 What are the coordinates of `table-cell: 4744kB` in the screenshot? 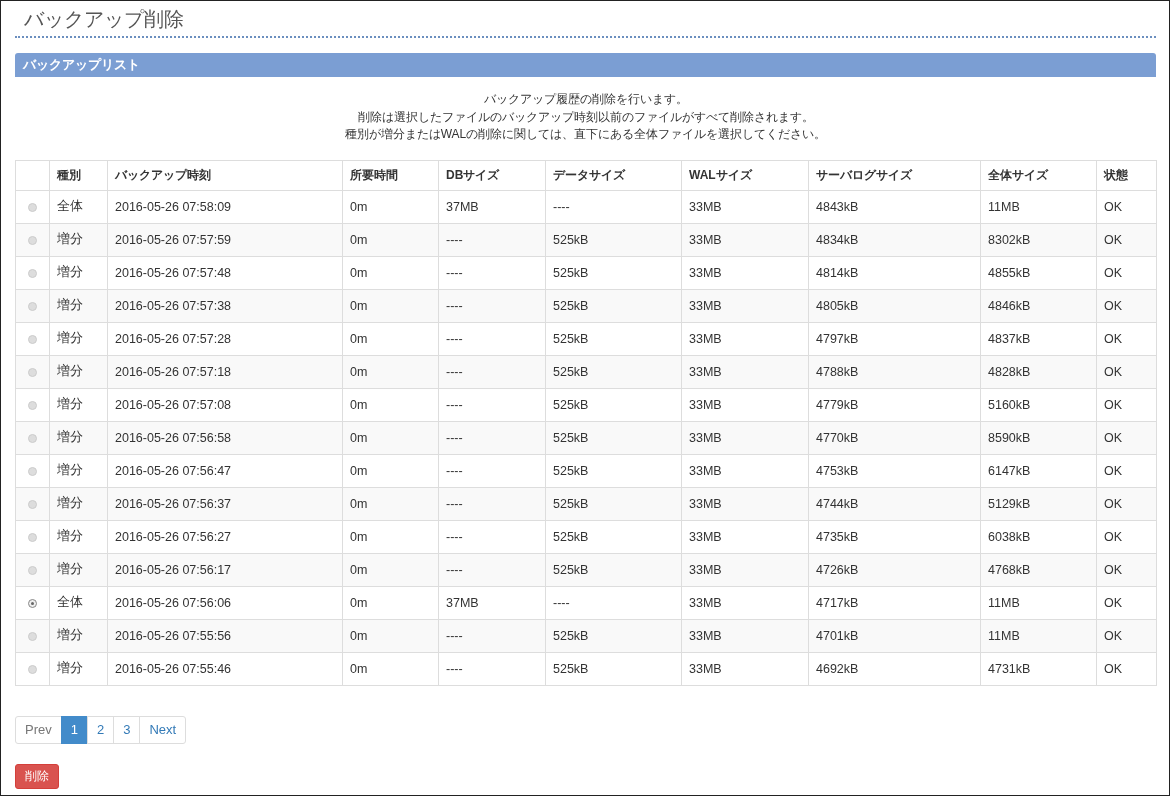 It's located at (894, 503).